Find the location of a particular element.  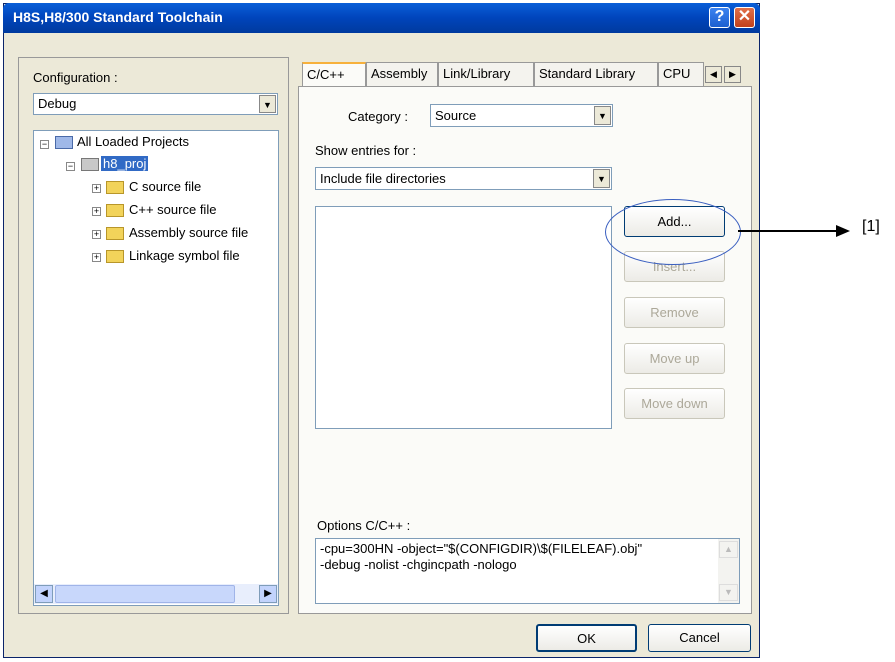

horizontal-scrollbar: ◀ ▶ is located at coordinates (156, 594).